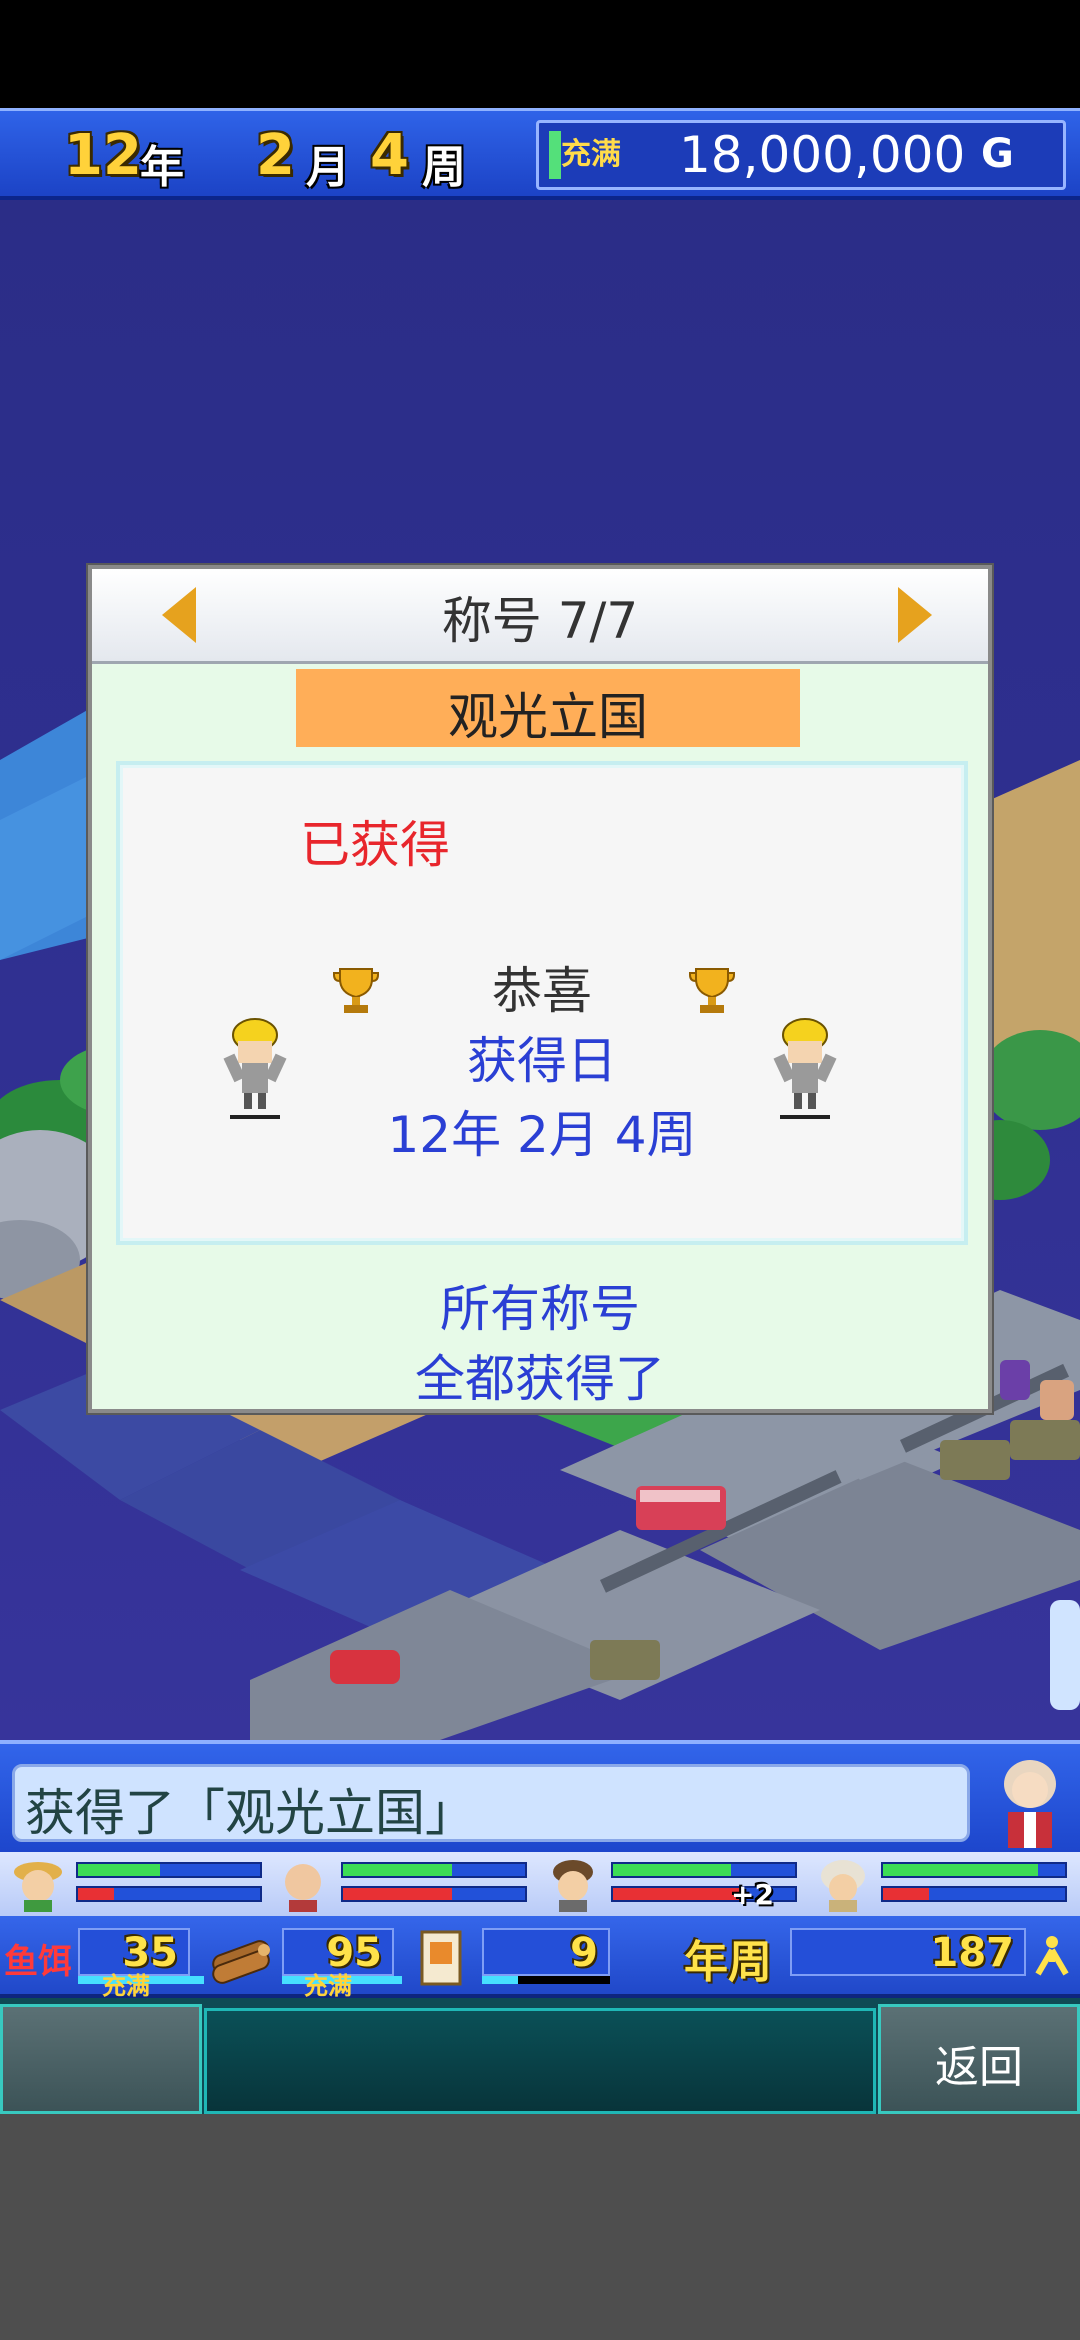 The width and height of the screenshot is (1080, 2340). Describe the element at coordinates (500, 1980) in the screenshot. I see `document-gauge` at that location.